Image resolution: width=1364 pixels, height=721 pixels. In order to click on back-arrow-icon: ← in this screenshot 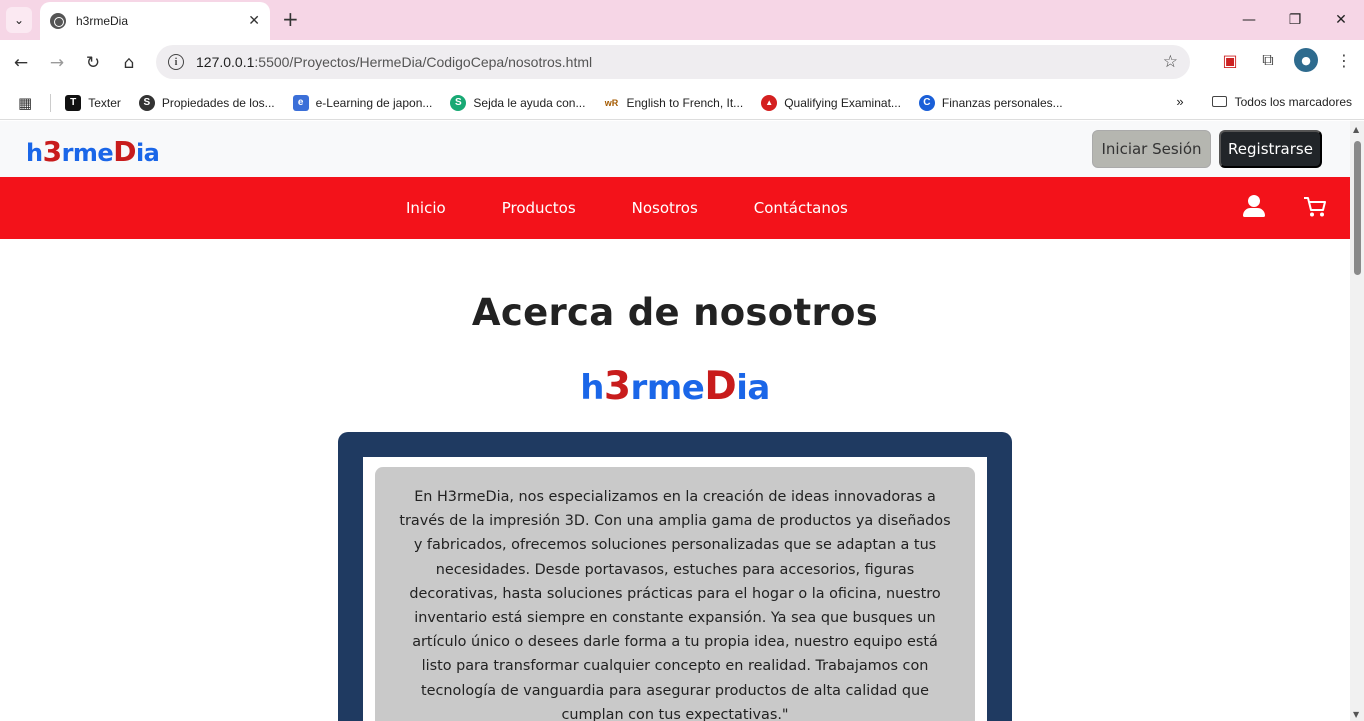, I will do `click(21, 63)`.